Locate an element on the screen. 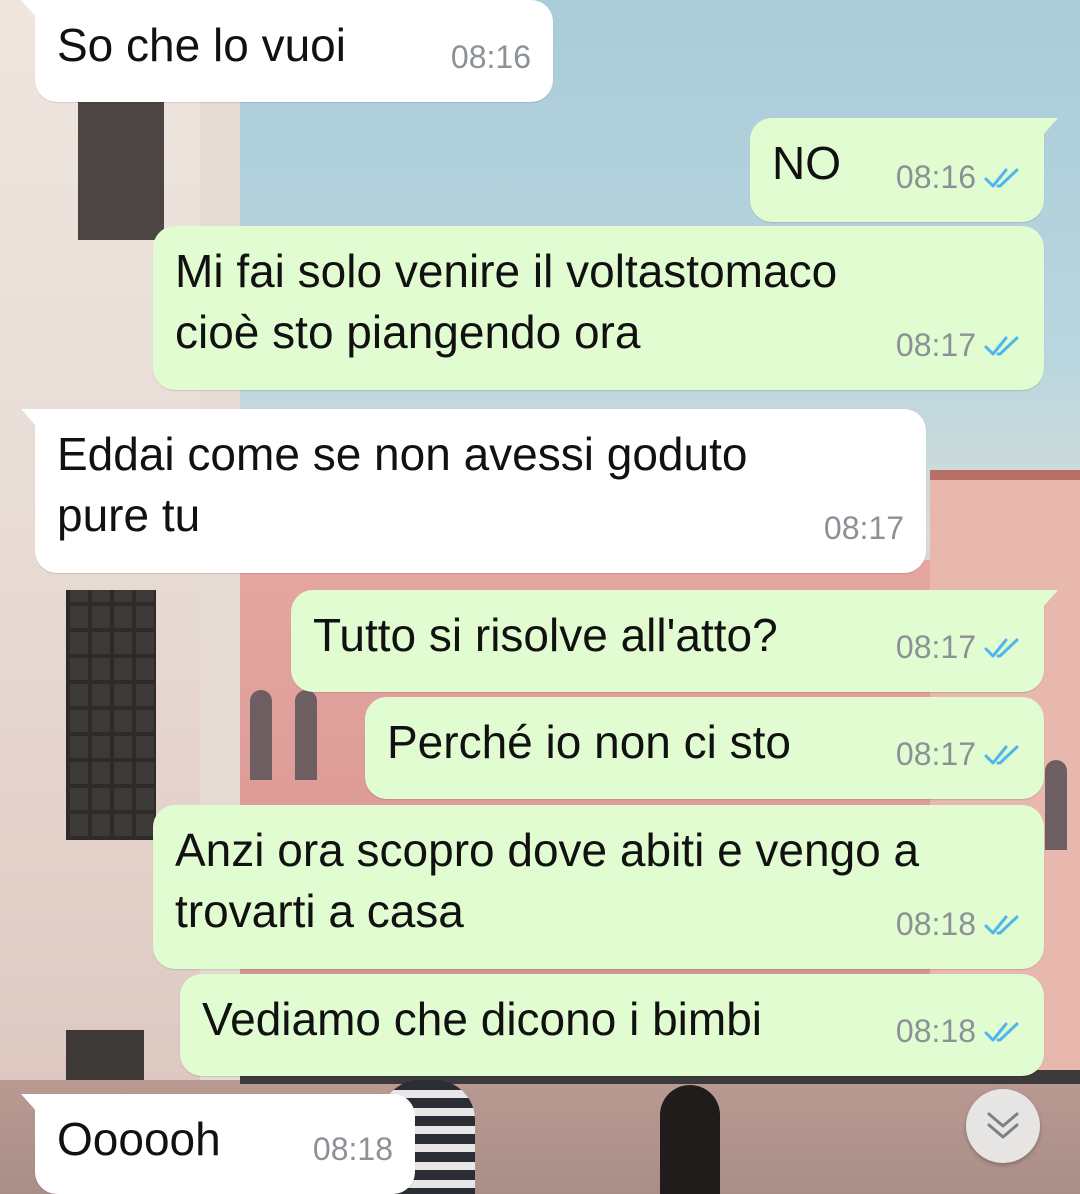 This screenshot has width=1080, height=1194. message-incoming: Oooooh 08:18 is located at coordinates (218, 1144).